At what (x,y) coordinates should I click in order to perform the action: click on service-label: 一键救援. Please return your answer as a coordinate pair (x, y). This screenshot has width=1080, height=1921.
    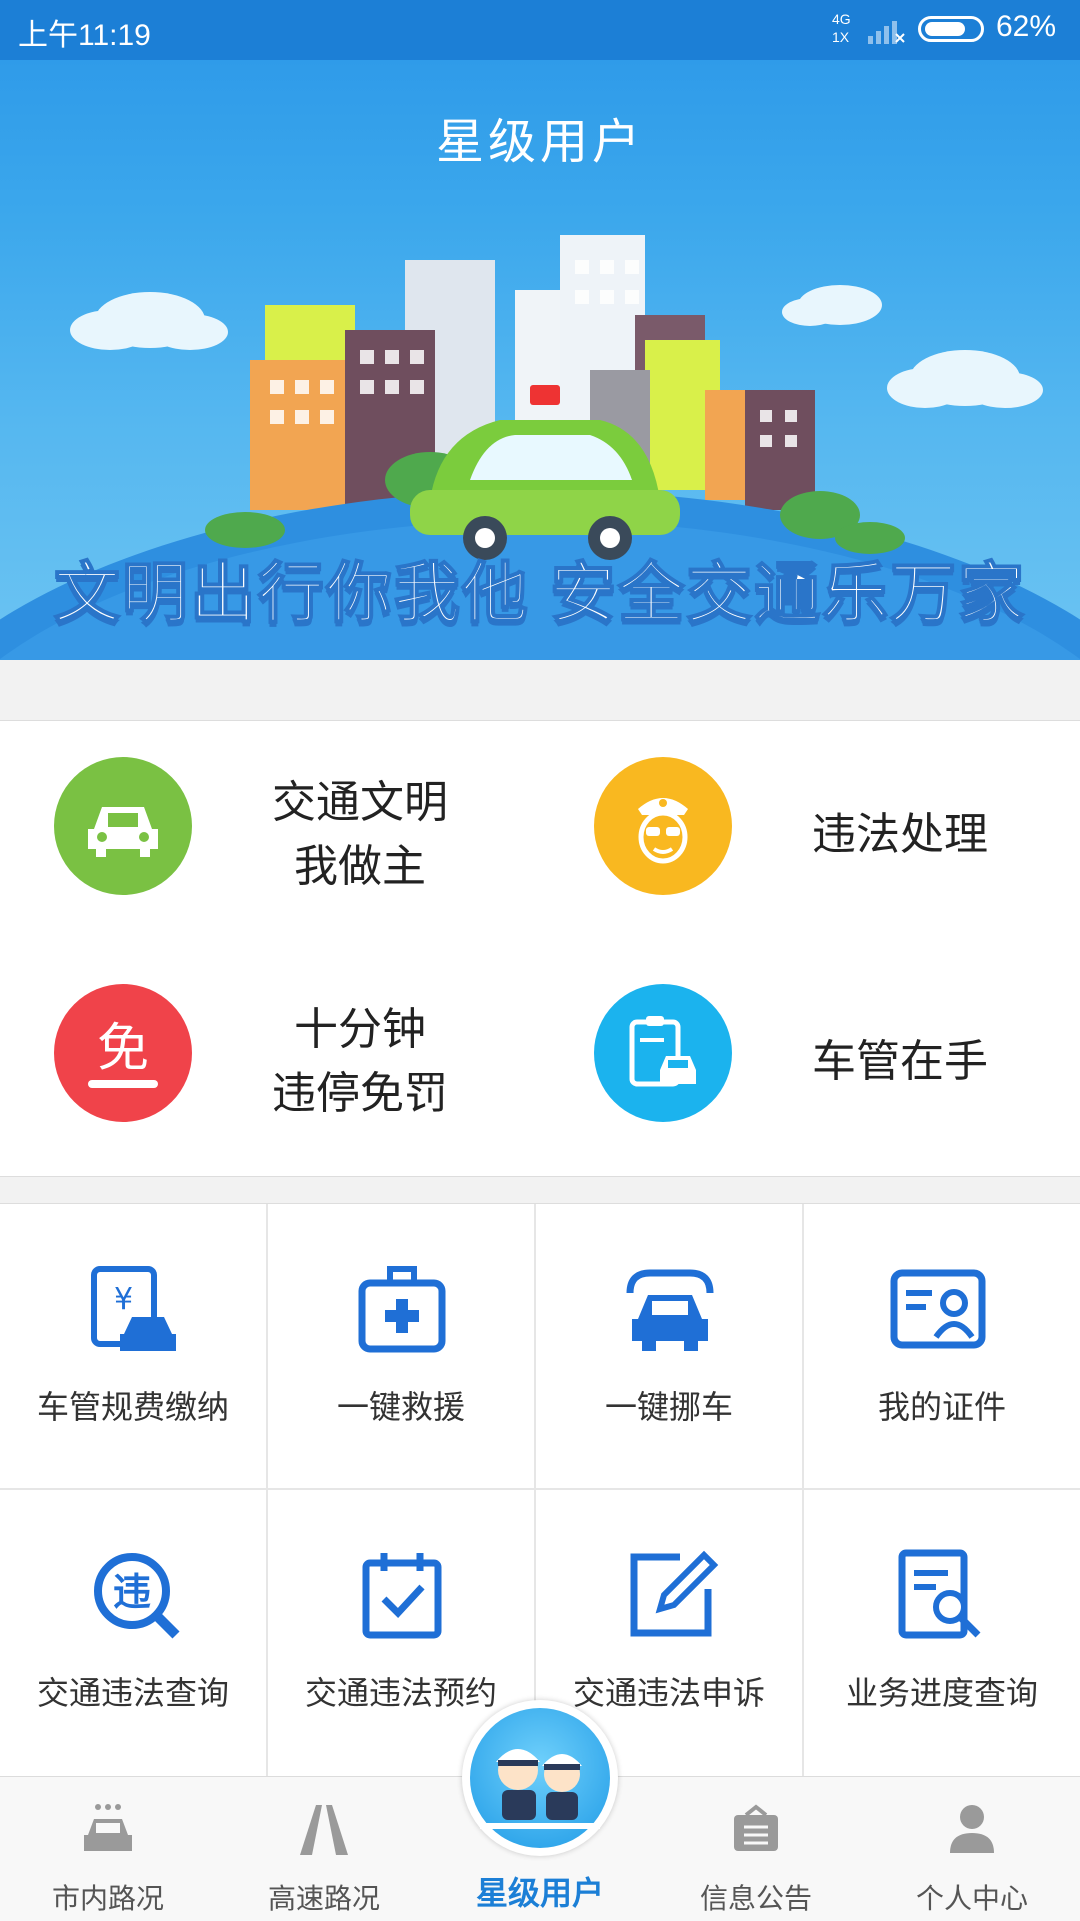
    Looking at the image, I should click on (400, 1407).